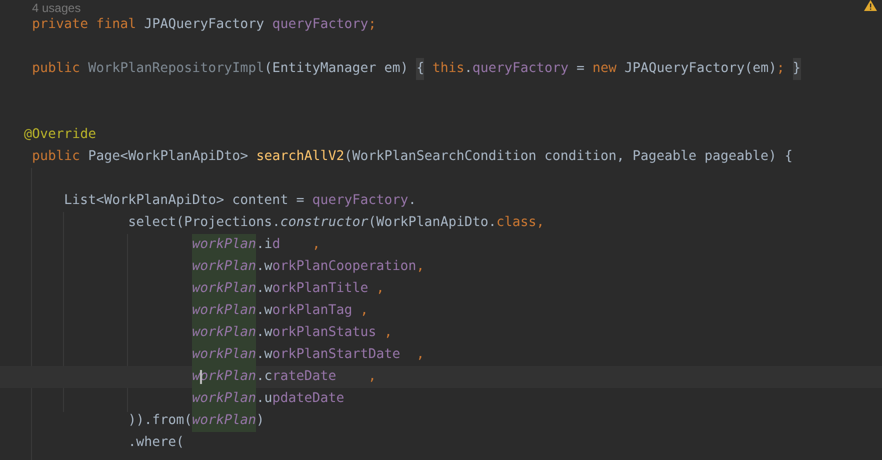  I want to click on code-line: workPlan.workPlanTag ,, so click(184, 311).